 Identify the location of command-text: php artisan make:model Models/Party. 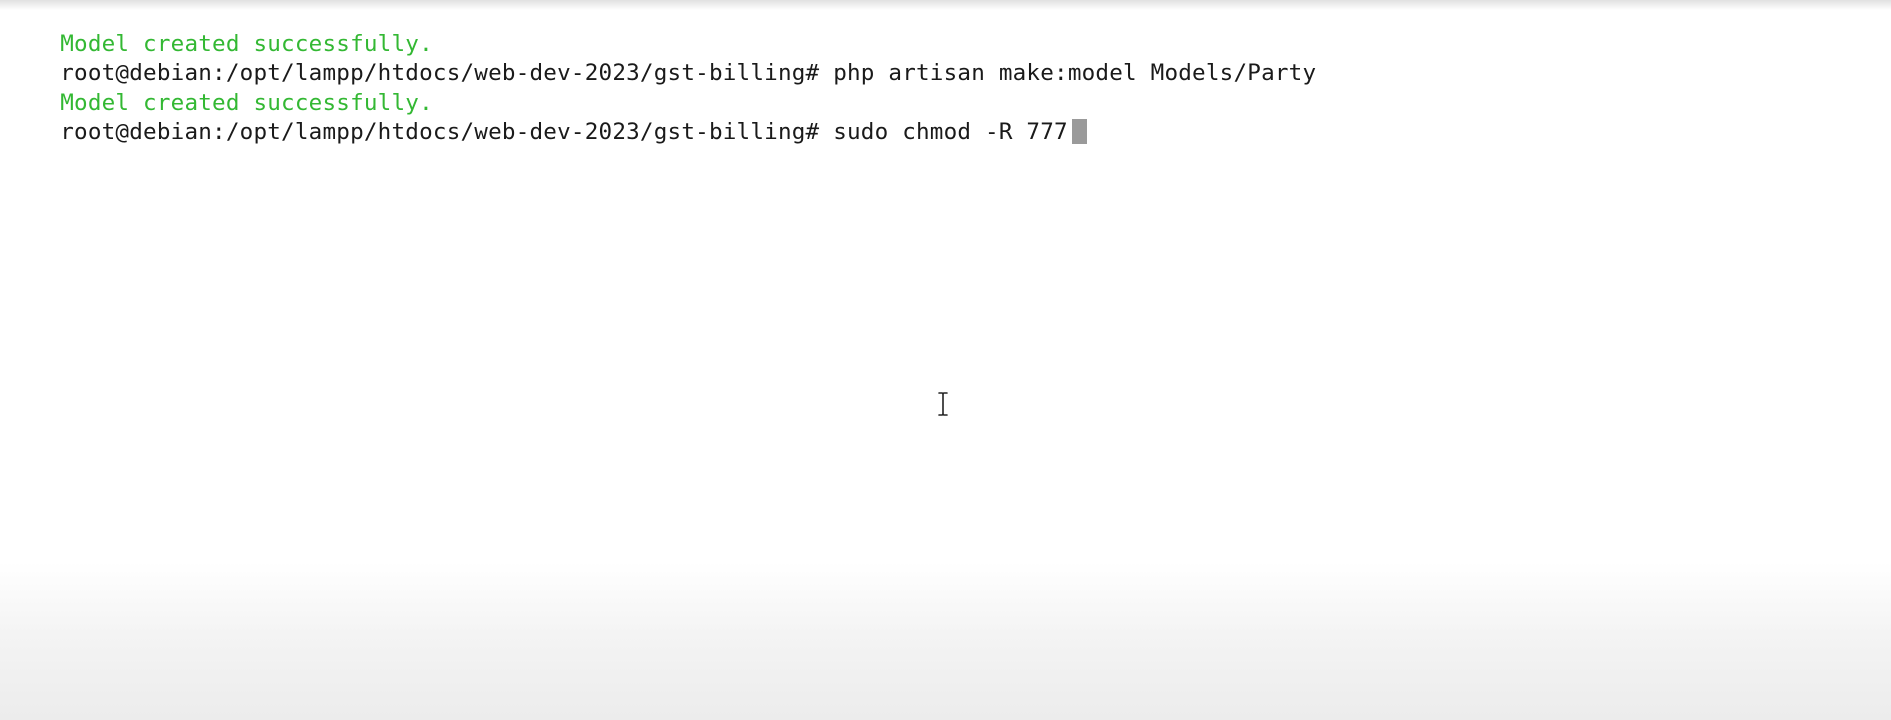
(1075, 73).